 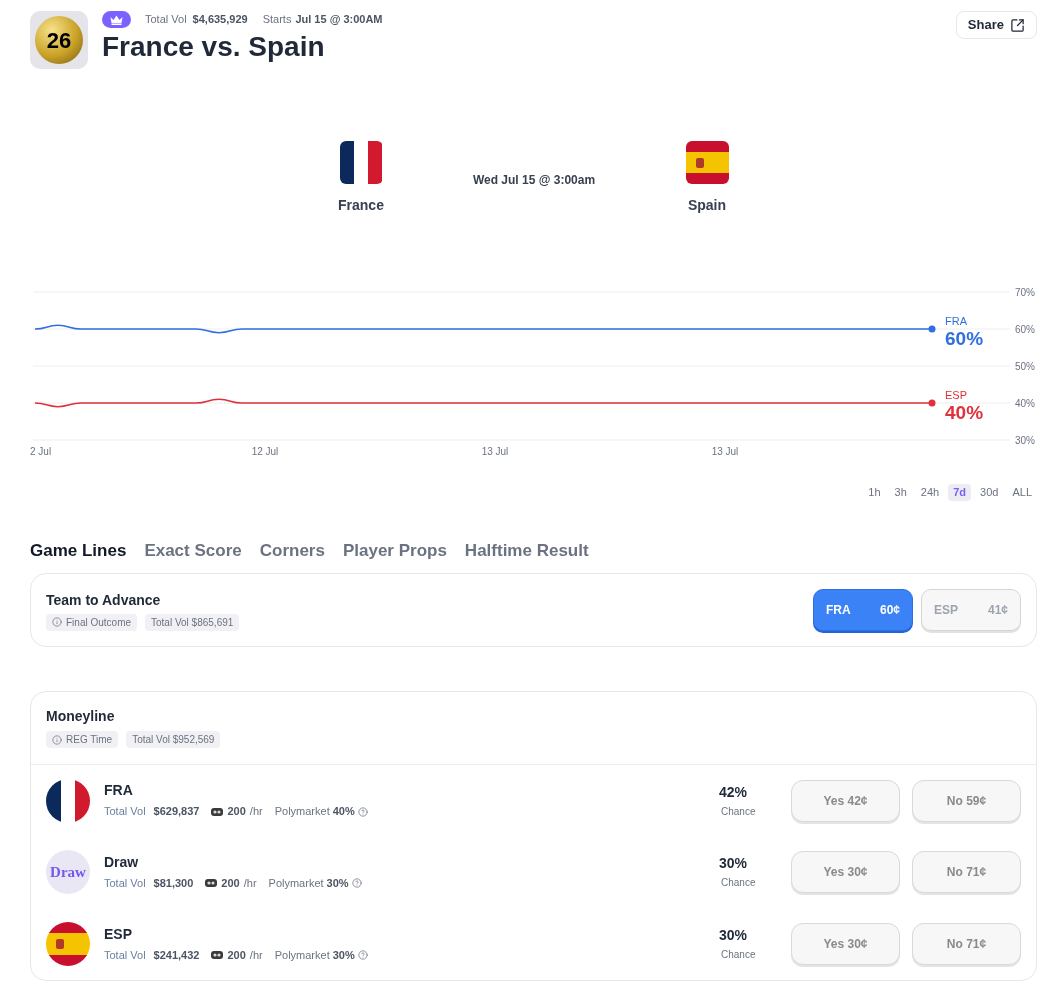 I want to click on team-name: Spain, so click(x=707, y=205).